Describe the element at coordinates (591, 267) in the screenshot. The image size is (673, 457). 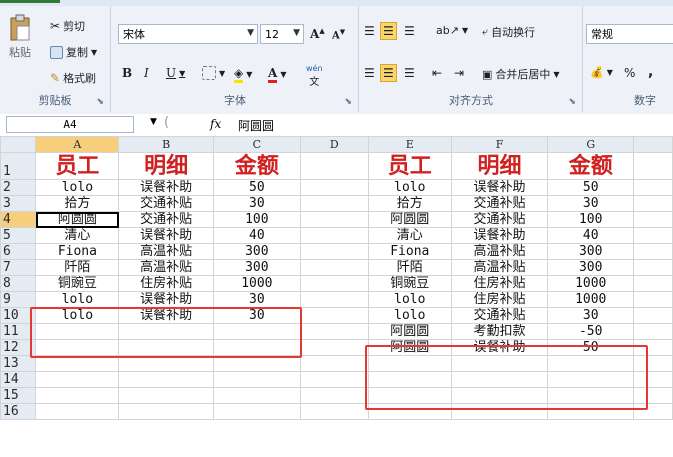
I see `cell-g7: 300` at that location.